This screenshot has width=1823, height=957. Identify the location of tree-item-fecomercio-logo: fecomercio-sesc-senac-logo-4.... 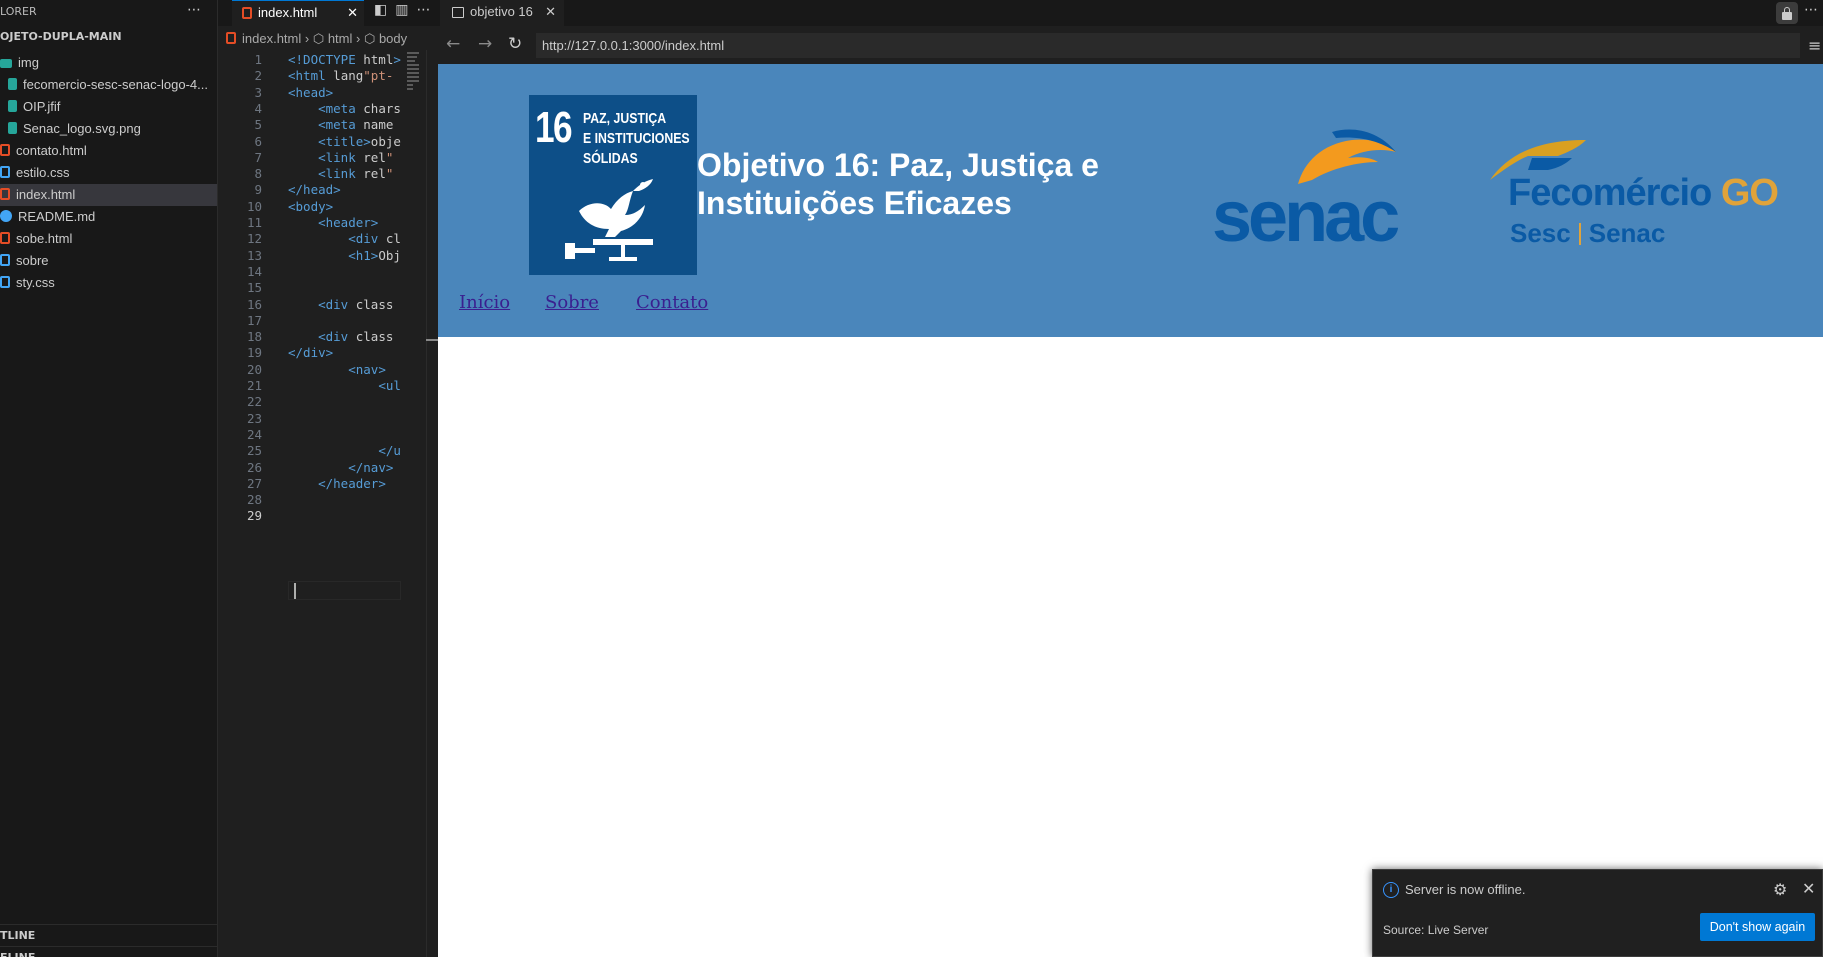
(108, 85).